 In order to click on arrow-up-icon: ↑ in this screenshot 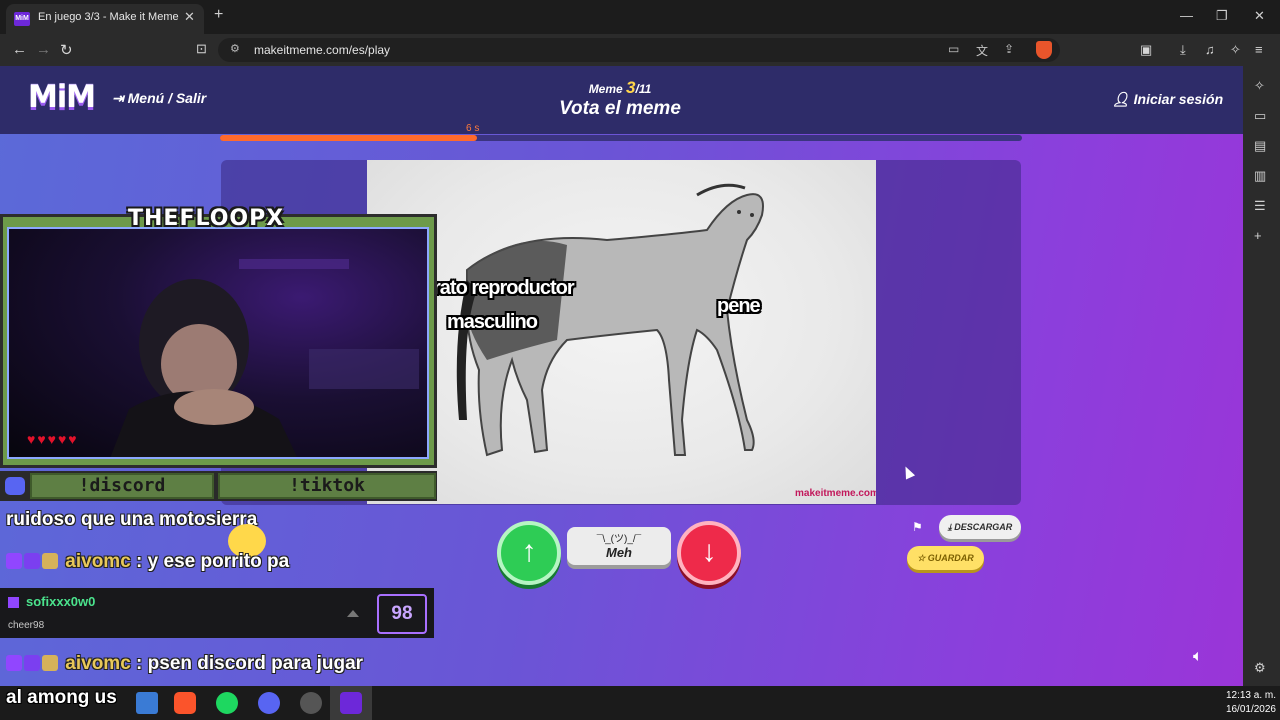, I will do `click(529, 551)`.